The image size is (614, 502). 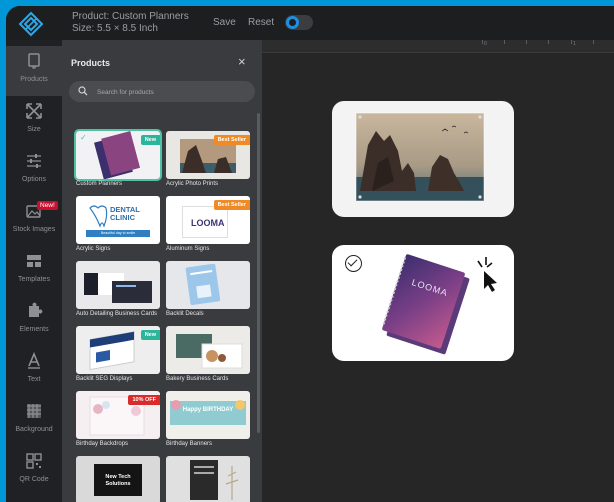 What do you see at coordinates (34, 471) in the screenshot?
I see `sidebar-item-qr-code: QR Code` at bounding box center [34, 471].